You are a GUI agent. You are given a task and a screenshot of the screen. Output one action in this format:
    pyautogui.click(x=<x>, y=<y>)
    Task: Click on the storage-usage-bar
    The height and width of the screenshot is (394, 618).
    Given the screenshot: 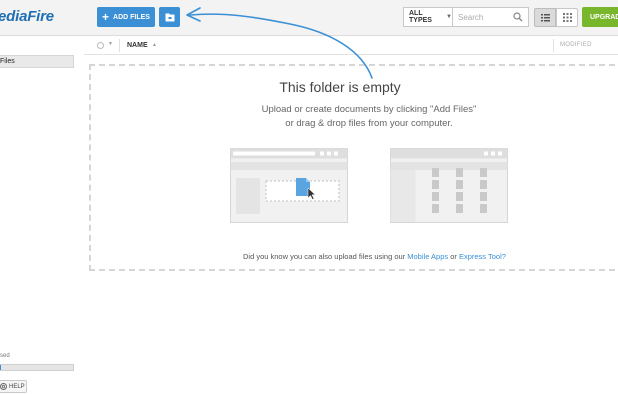 What is the action you would take?
    pyautogui.click(x=37, y=367)
    